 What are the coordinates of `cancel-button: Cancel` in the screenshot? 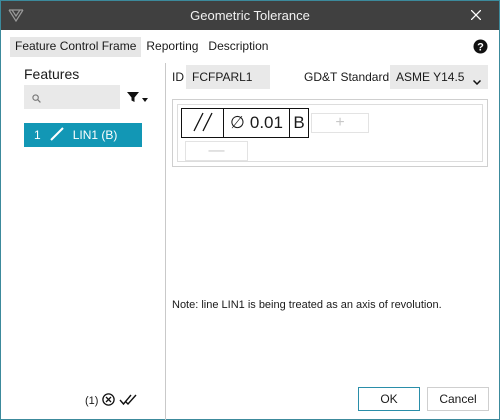 It's located at (458, 399).